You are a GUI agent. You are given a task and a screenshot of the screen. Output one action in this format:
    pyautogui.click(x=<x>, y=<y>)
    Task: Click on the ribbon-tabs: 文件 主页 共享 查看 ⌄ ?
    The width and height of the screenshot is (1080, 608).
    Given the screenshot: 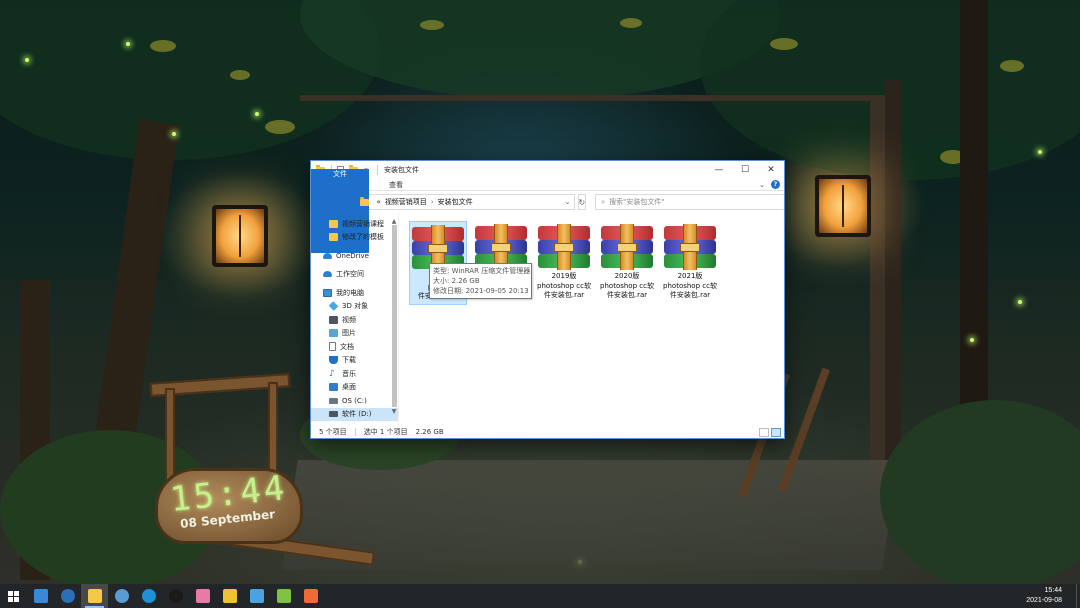 What is the action you would take?
    pyautogui.click(x=547, y=211)
    